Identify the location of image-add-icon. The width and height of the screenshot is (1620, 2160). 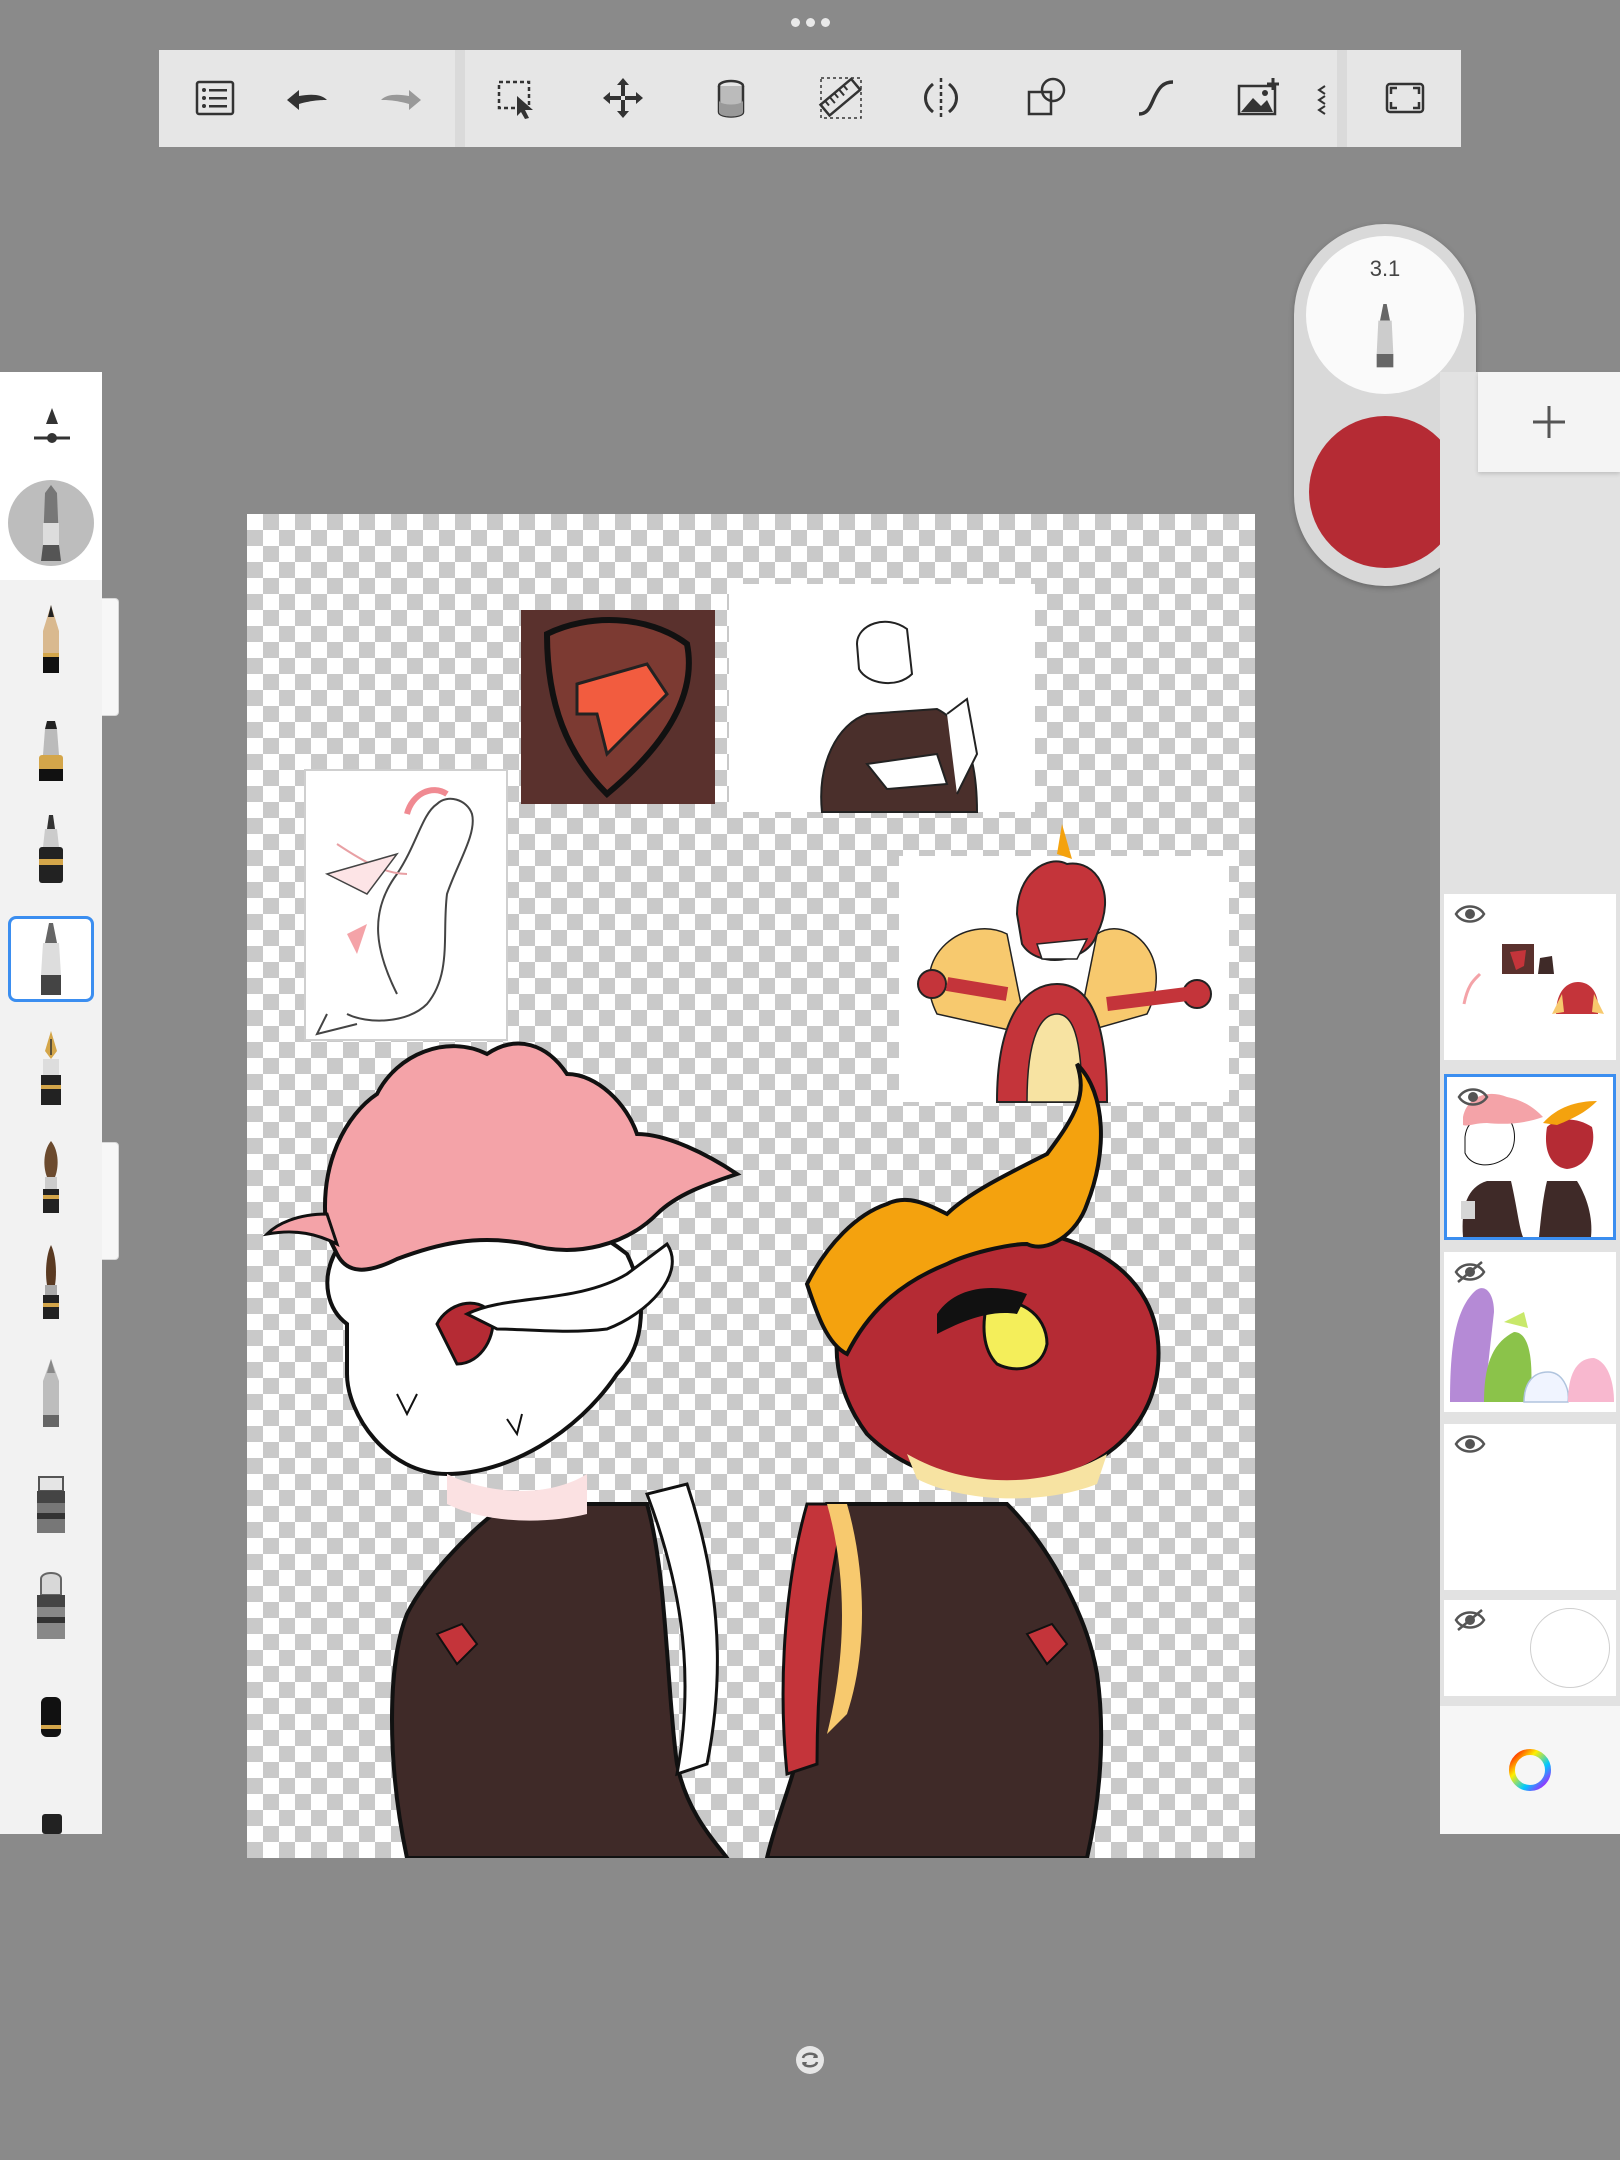
(1259, 98).